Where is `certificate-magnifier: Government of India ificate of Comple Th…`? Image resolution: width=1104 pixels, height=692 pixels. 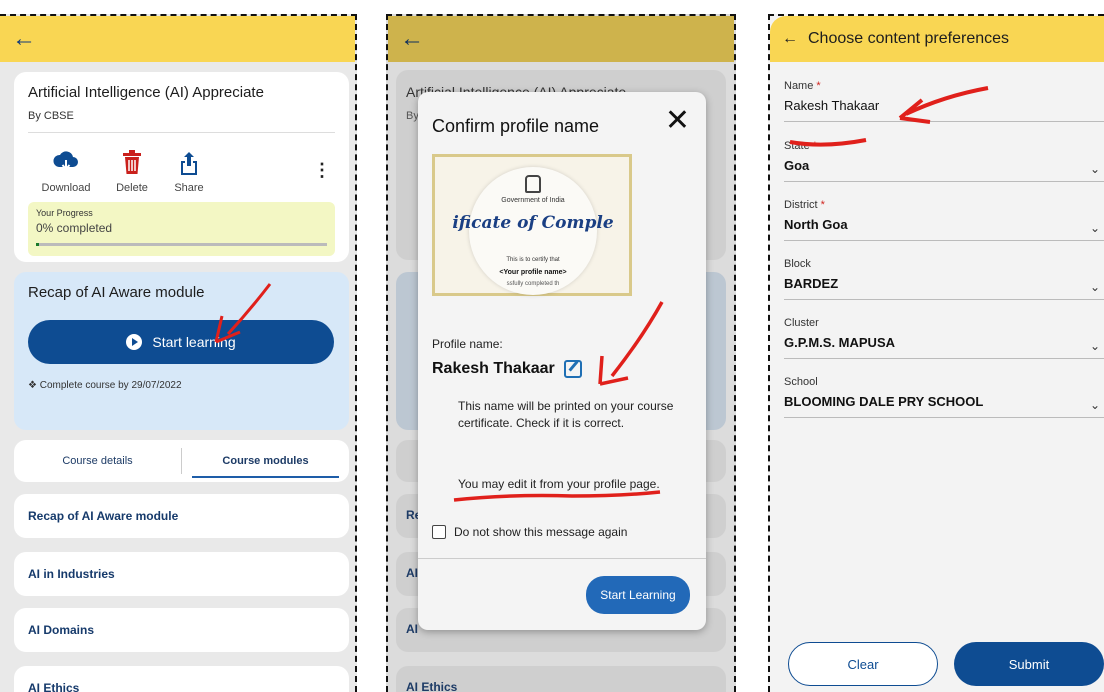 certificate-magnifier: Government of India ificate of Comple Th… is located at coordinates (533, 231).